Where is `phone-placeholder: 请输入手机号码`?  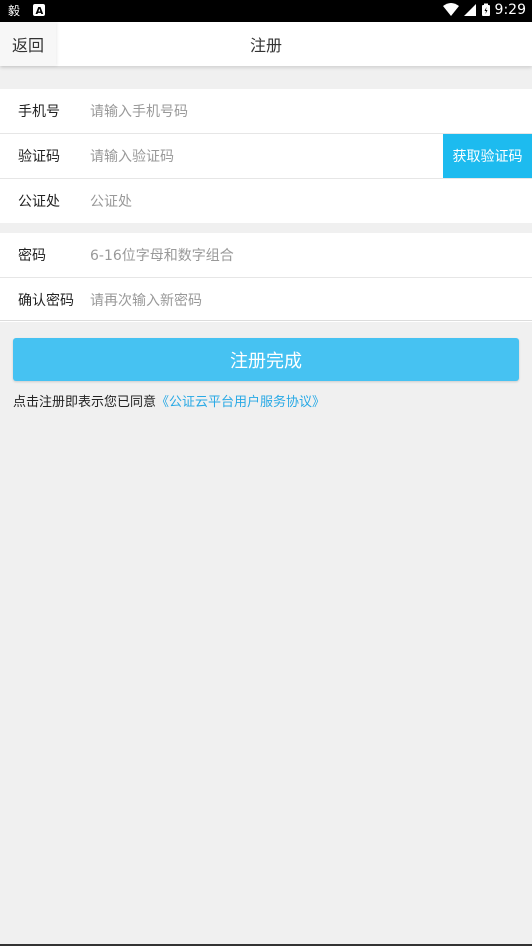 phone-placeholder: 请输入手机号码 is located at coordinates (139, 112).